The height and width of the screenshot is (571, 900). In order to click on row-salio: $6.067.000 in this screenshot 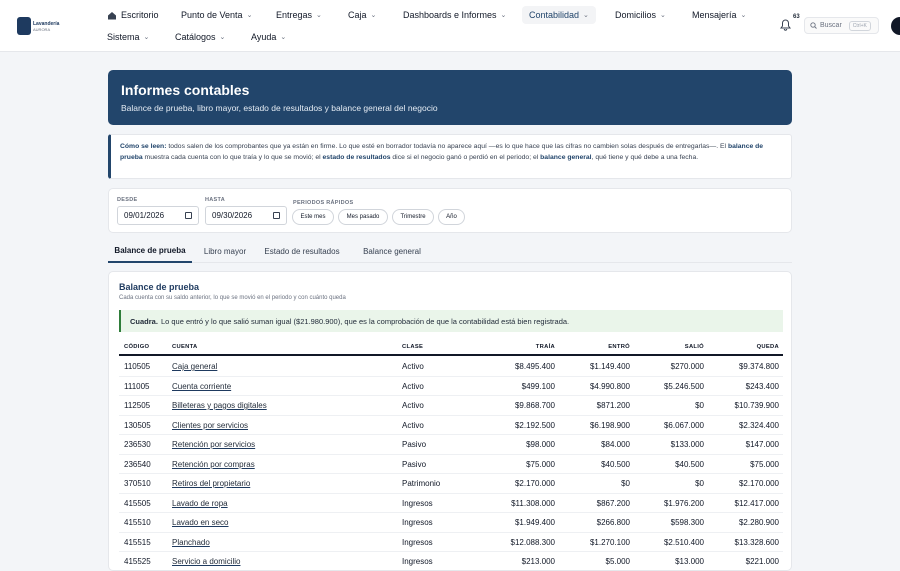, I will do `click(683, 425)`.